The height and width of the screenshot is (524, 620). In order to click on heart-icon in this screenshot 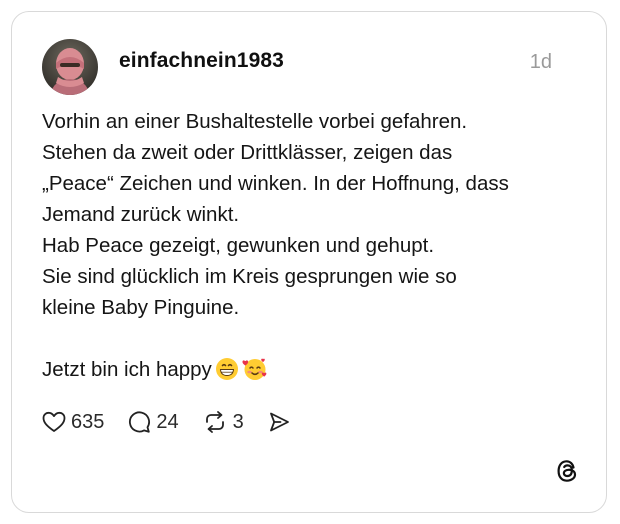, I will do `click(54, 422)`.